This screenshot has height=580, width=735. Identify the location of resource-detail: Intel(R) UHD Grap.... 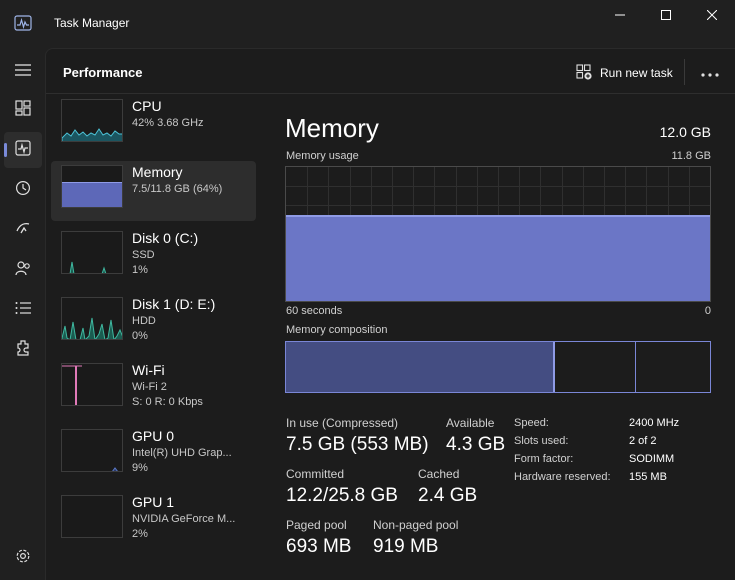
(182, 453).